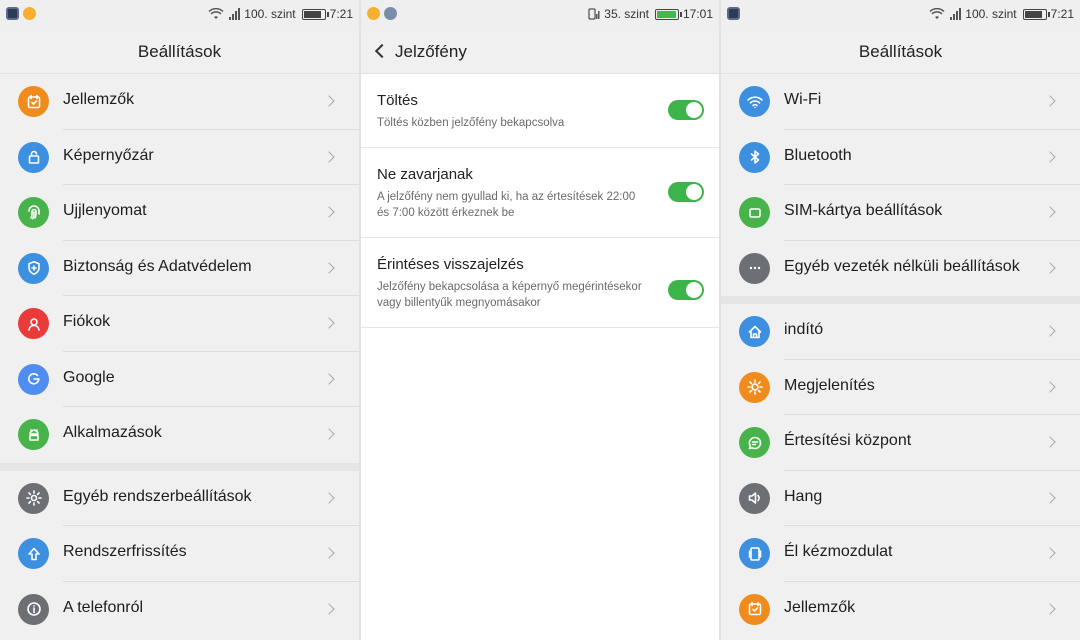 Image resolution: width=1080 pixels, height=640 pixels. Describe the element at coordinates (686, 110) in the screenshot. I see `charging-toggle` at that location.